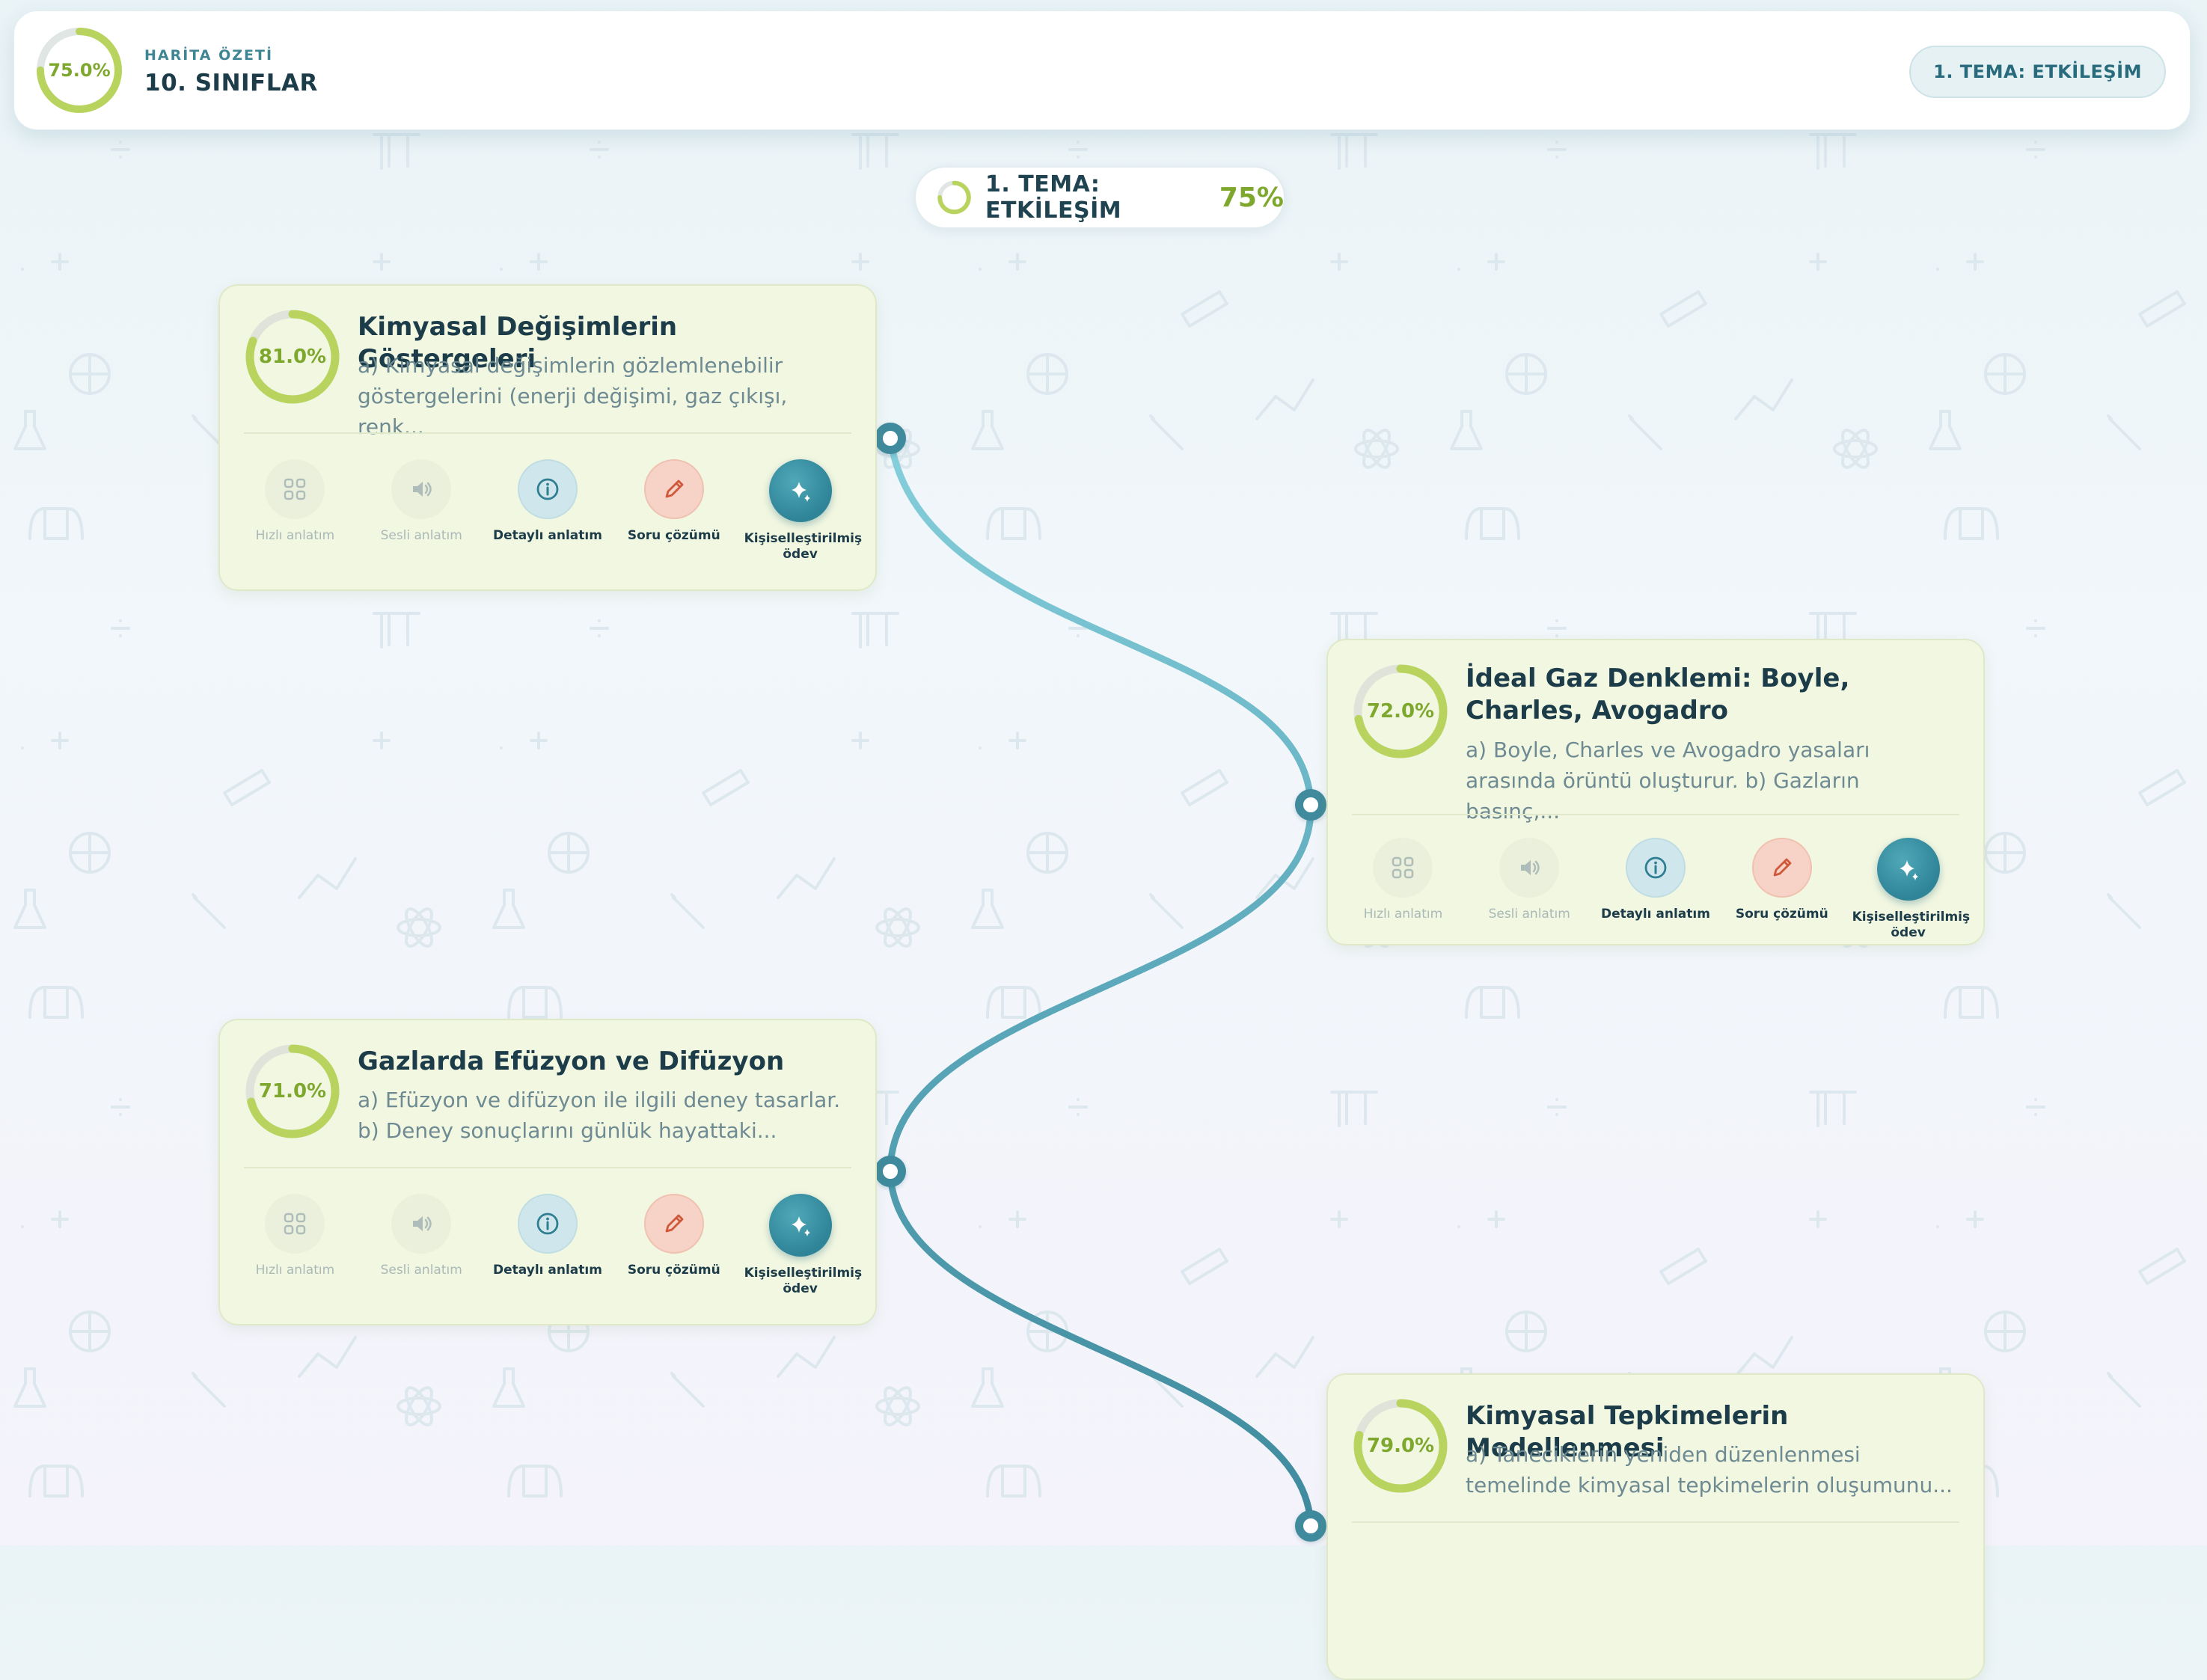 Image resolution: width=2207 pixels, height=1680 pixels. I want to click on lesson-progress-ring: 81.0%, so click(292, 356).